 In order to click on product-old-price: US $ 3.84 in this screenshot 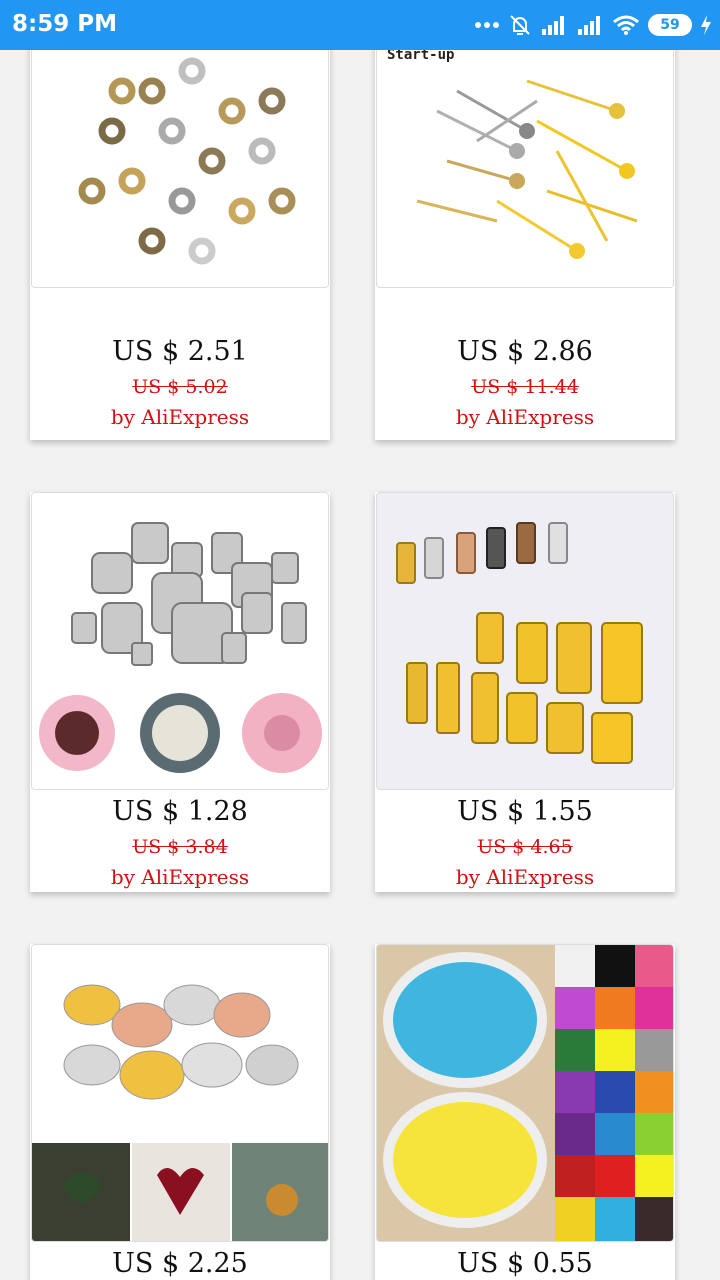, I will do `click(180, 847)`.